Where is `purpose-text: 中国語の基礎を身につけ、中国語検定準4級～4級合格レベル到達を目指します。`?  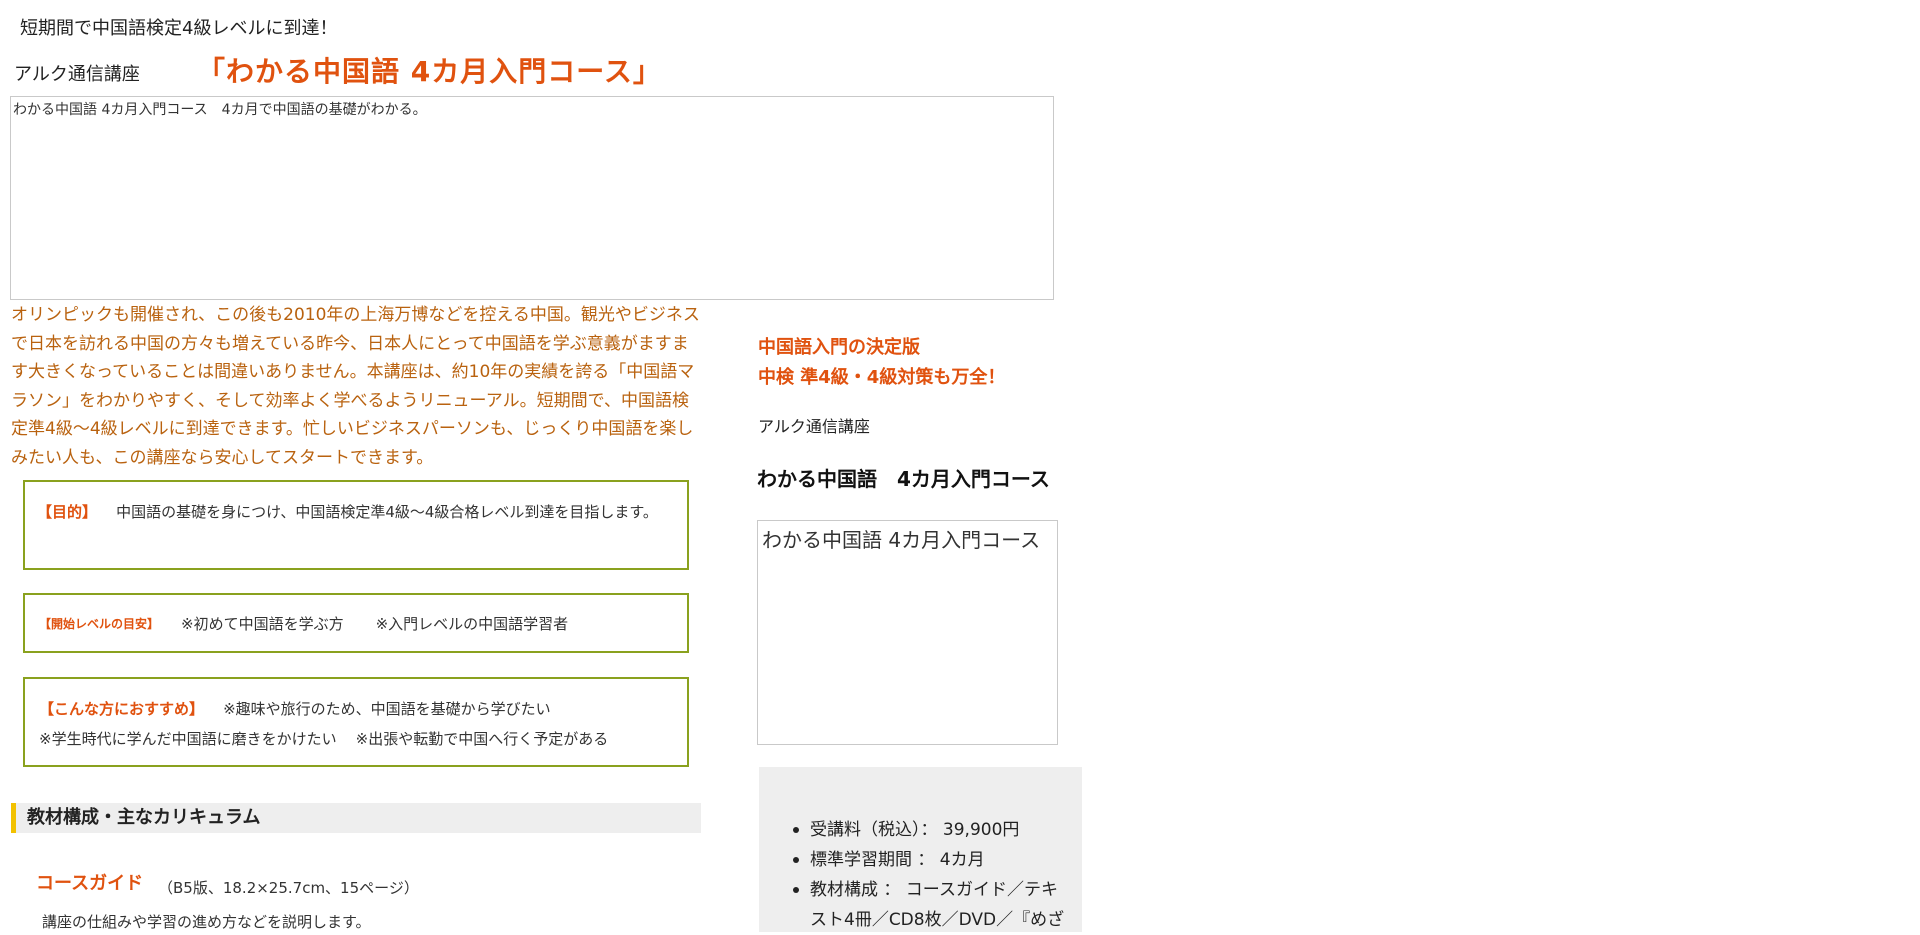
purpose-text: 中国語の基礎を身につけ、中国語検定準4級～4級合格レベル到達を目指します。 is located at coordinates (387, 512).